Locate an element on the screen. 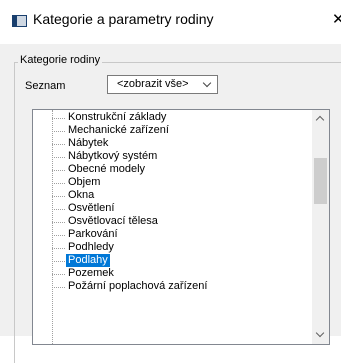 The image size is (341, 363). chevron-down-icon is located at coordinates (207, 83).